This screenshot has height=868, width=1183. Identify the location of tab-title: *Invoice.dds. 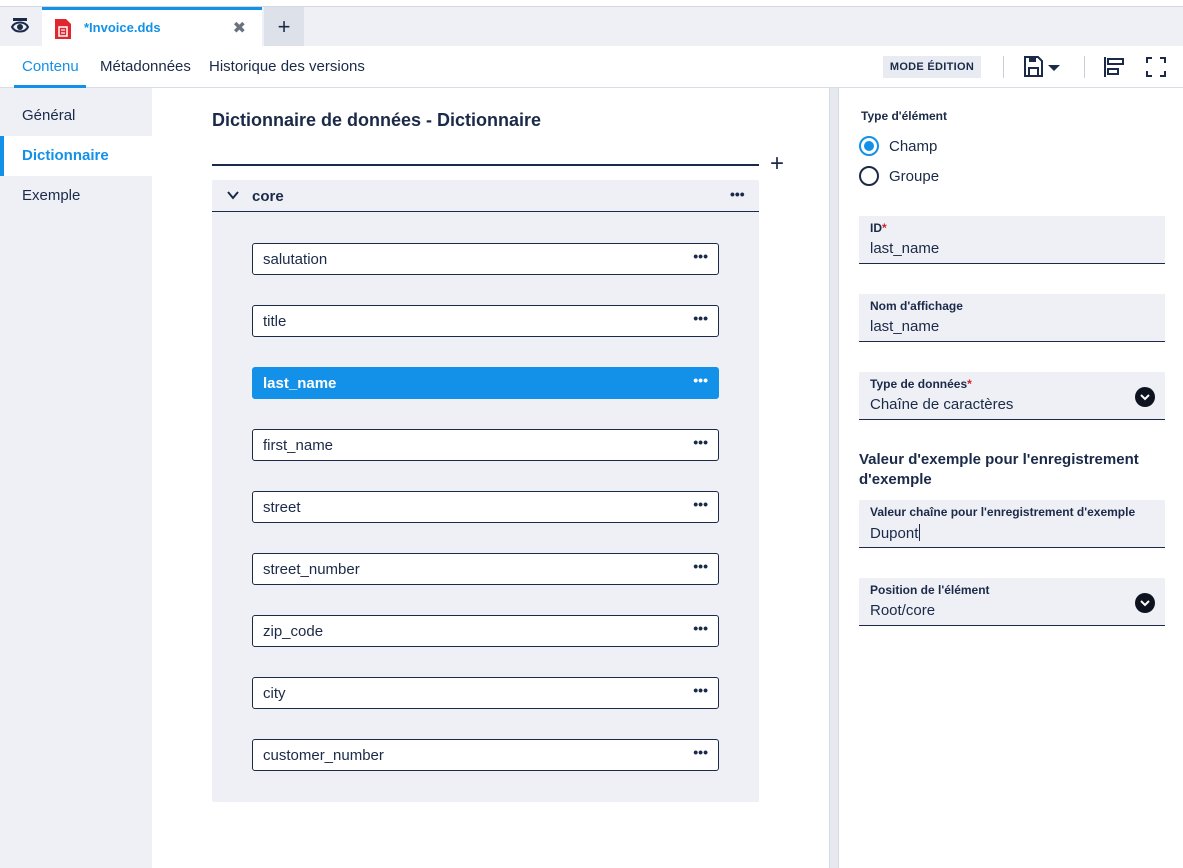
(122, 27).